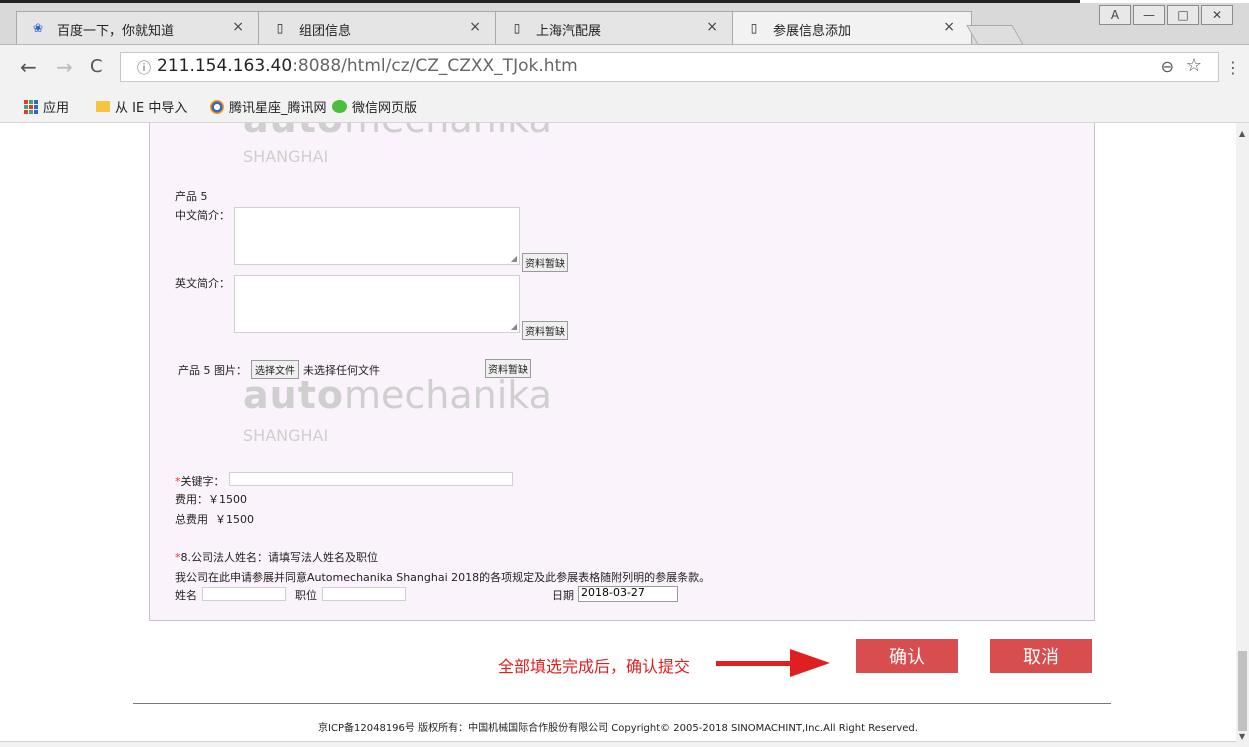 This screenshot has width=1249, height=747. I want to click on reload-button: C, so click(96, 66).